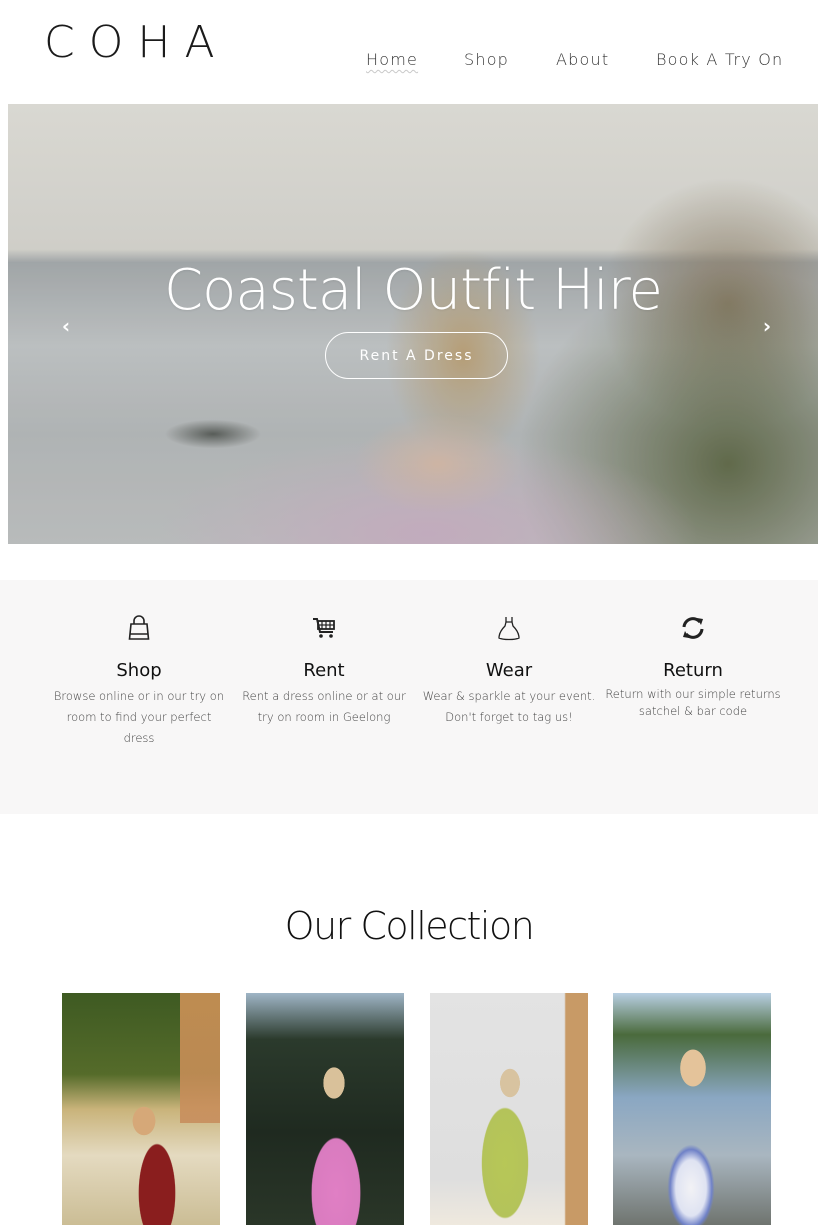  What do you see at coordinates (486, 59) in the screenshot?
I see `nav-shop: Shop` at bounding box center [486, 59].